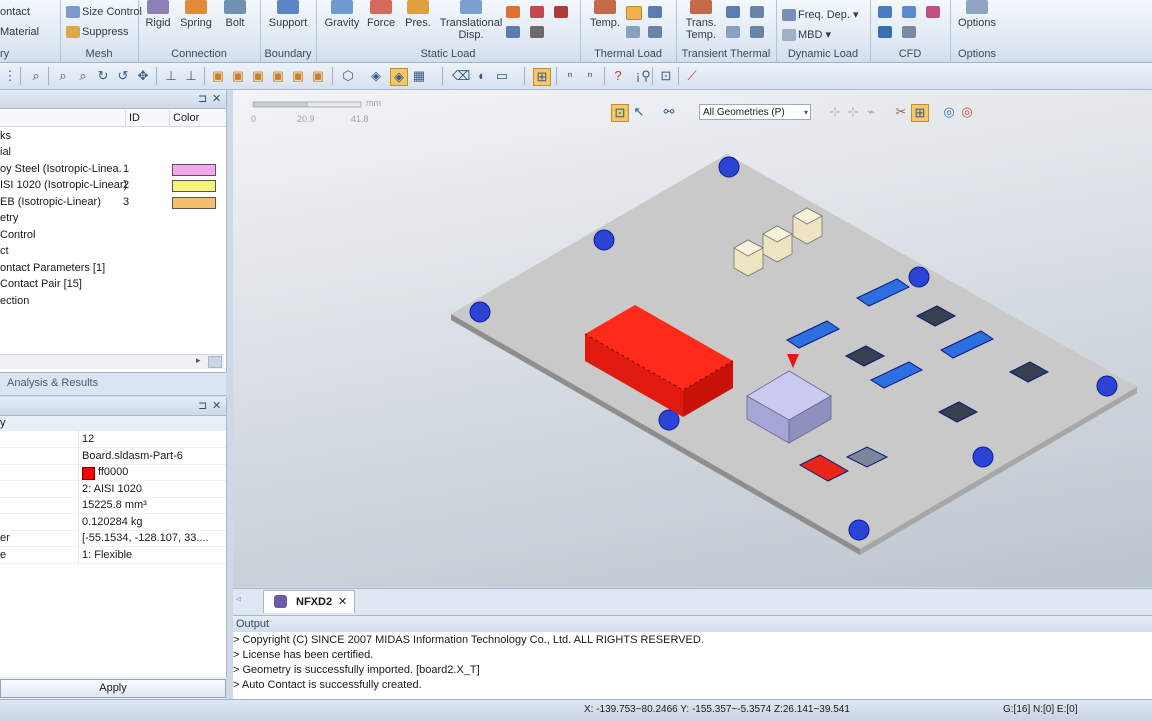 The height and width of the screenshot is (721, 1152). What do you see at coordinates (561, 12) in the screenshot?
I see `thermometer-icon` at bounding box center [561, 12].